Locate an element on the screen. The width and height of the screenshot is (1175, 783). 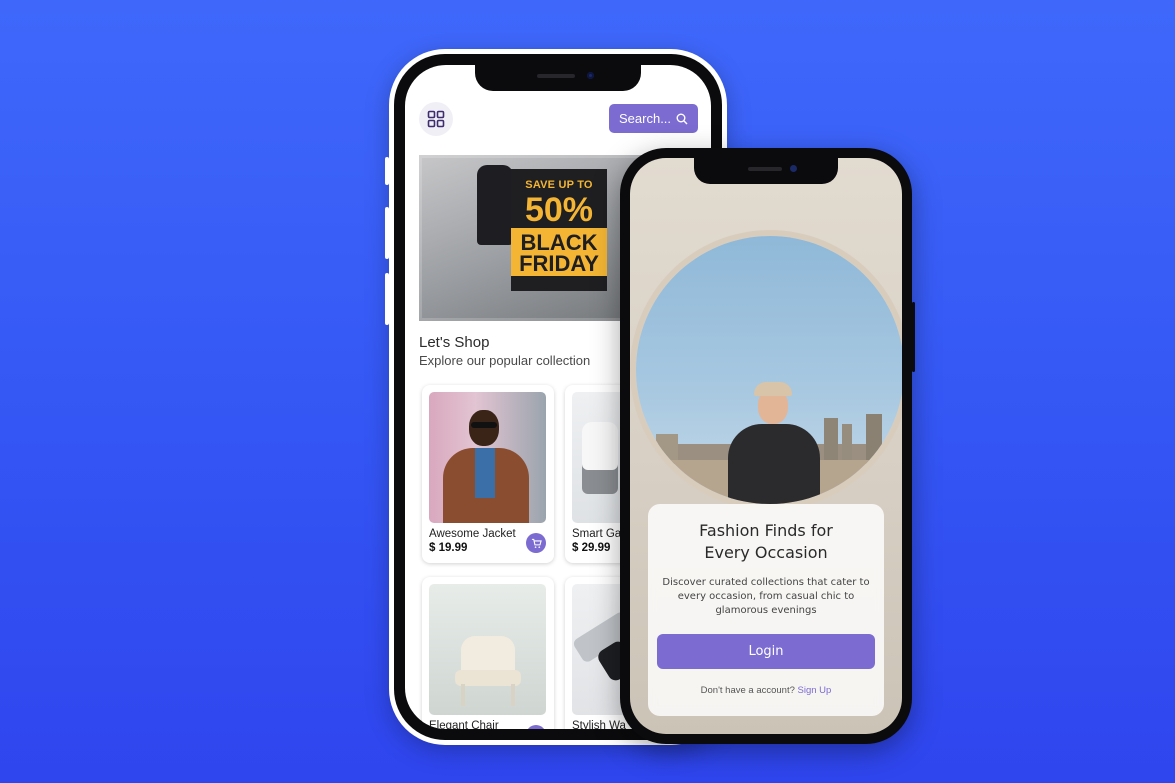
shirt-shape is located at coordinates (485, 473).